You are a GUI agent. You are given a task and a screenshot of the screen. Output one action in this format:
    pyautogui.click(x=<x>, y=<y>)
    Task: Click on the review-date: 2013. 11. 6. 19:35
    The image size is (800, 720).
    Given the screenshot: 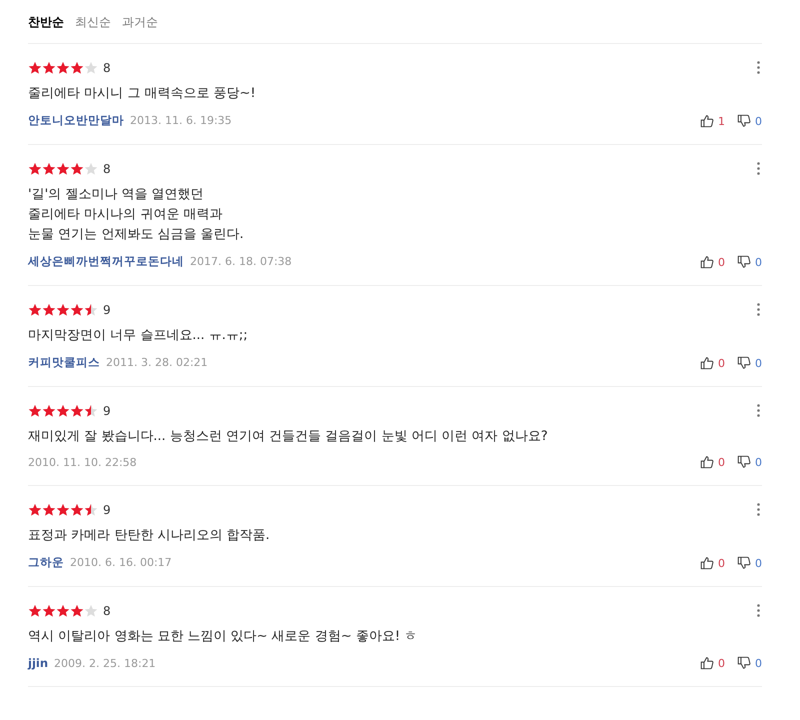 What is the action you would take?
    pyautogui.click(x=181, y=120)
    